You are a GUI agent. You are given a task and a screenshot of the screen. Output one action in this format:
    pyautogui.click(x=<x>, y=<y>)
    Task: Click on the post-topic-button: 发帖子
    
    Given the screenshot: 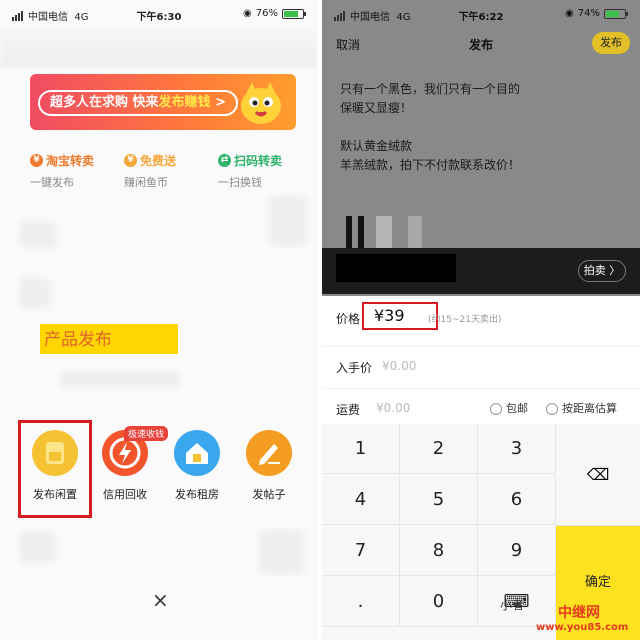 What is the action you would take?
    pyautogui.click(x=269, y=463)
    